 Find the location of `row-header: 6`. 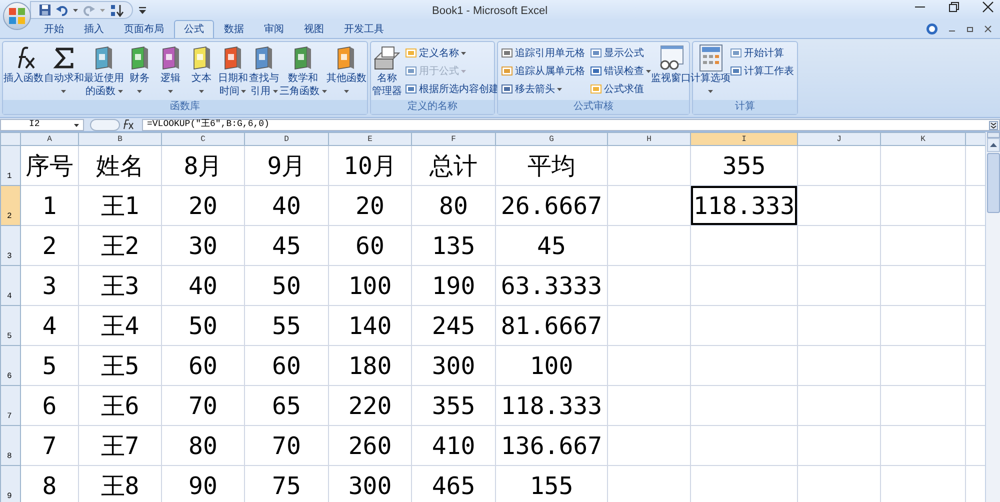

row-header: 6 is located at coordinates (10, 366).